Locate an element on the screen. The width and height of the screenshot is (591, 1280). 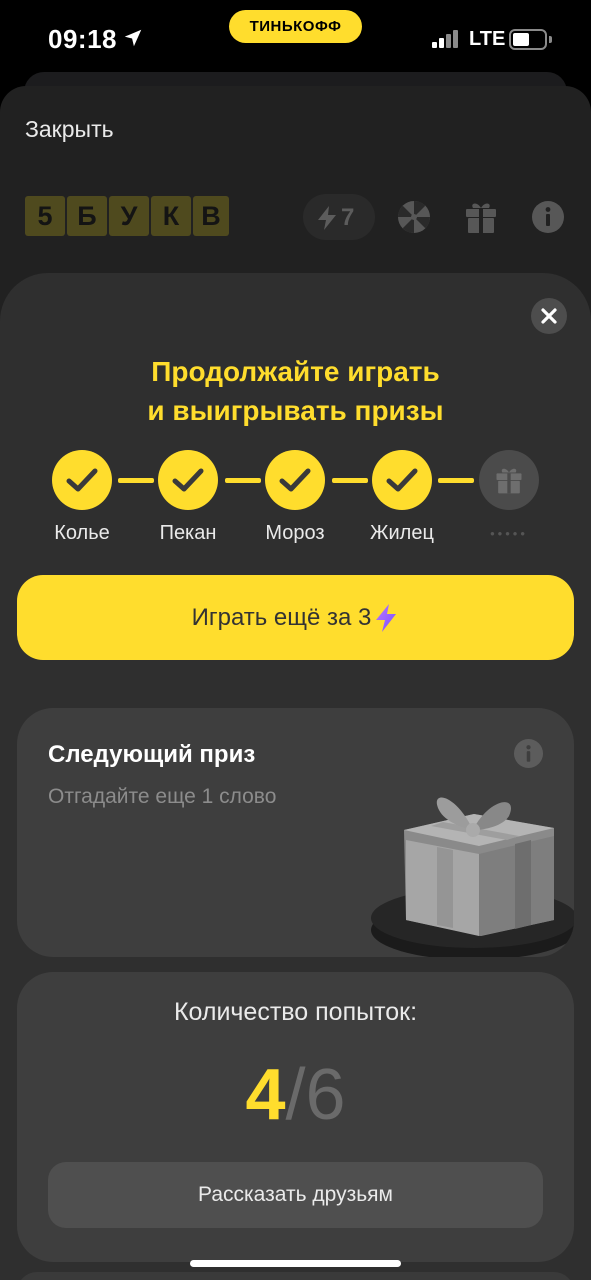
status-time: 09:18 is located at coordinates (82, 39).